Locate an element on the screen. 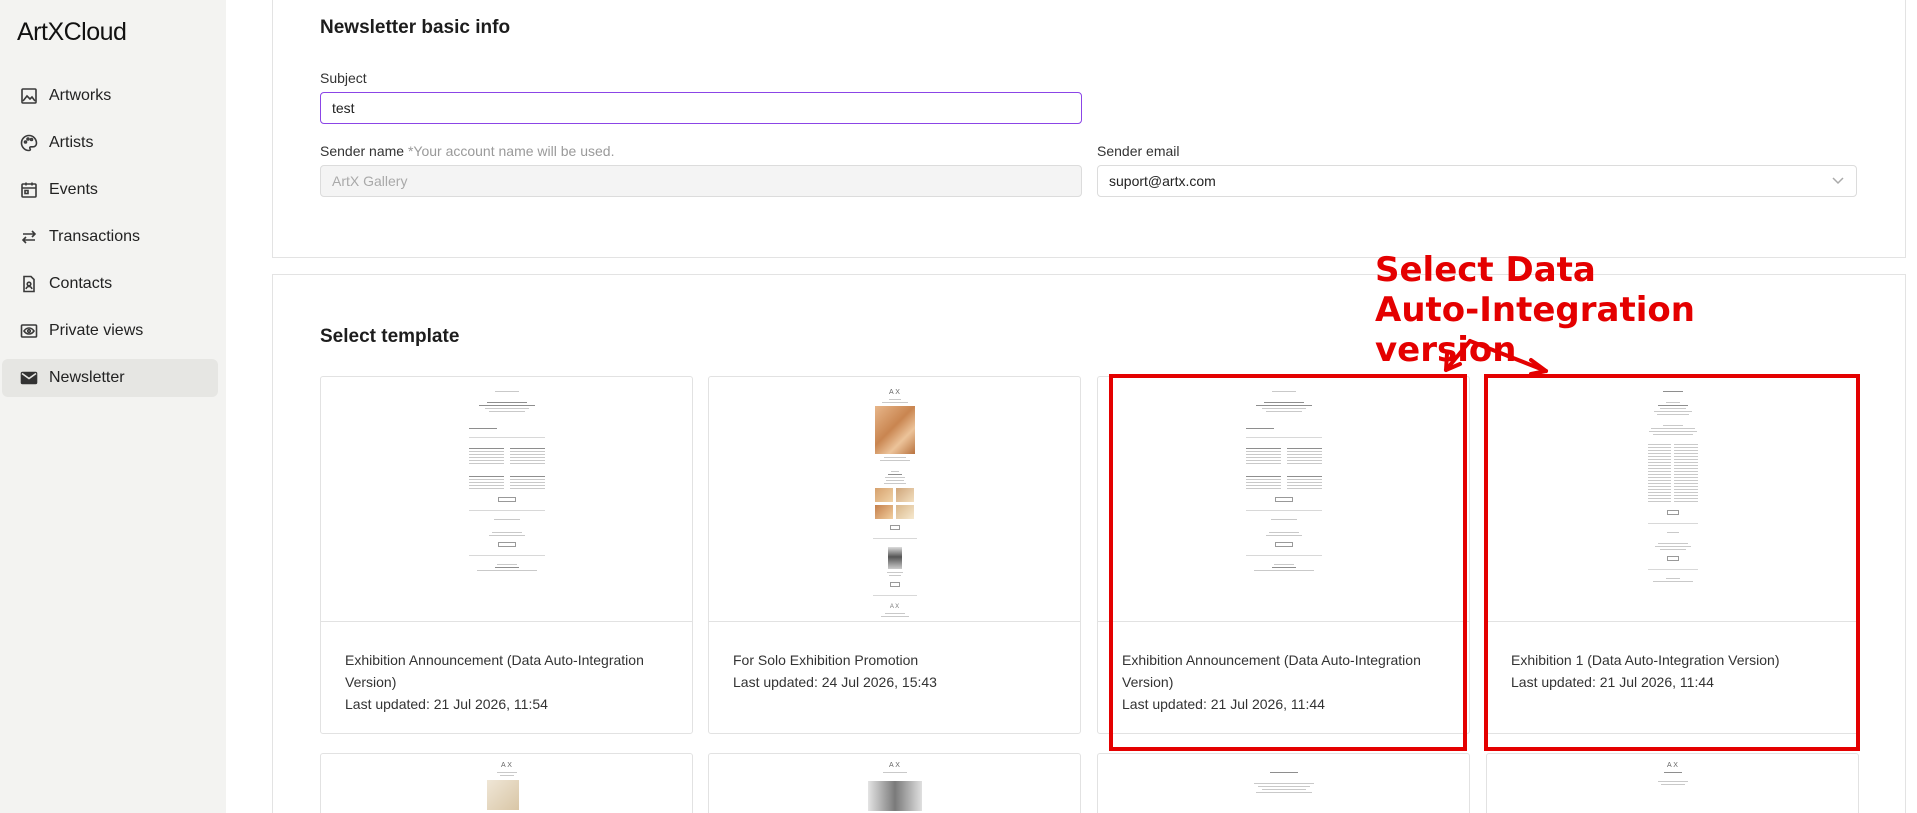 This screenshot has width=1917, height=813. sidebar-item-label: Transactions is located at coordinates (94, 236).